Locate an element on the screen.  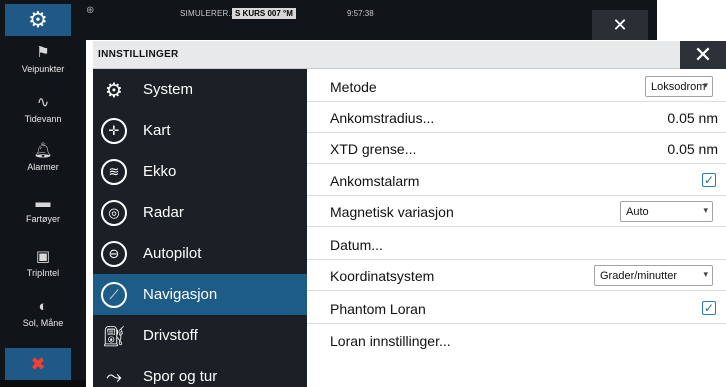
sidebar-item-label: TripIntel is located at coordinates (43, 273).